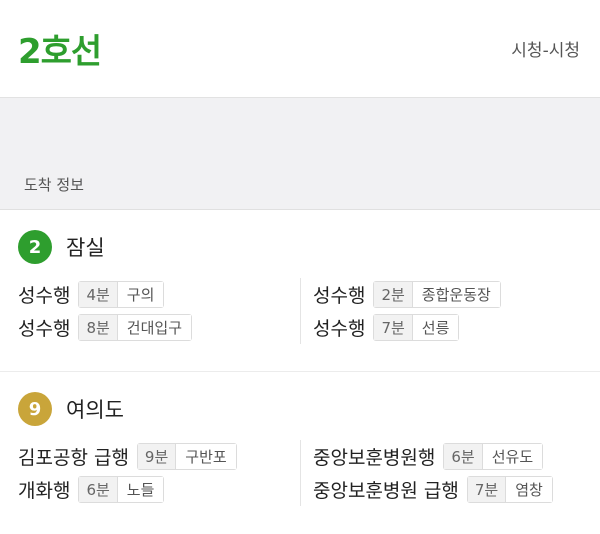 This screenshot has height=534, width=600. I want to click on arrival-row: 성수행 7분 선릉, so click(451, 327).